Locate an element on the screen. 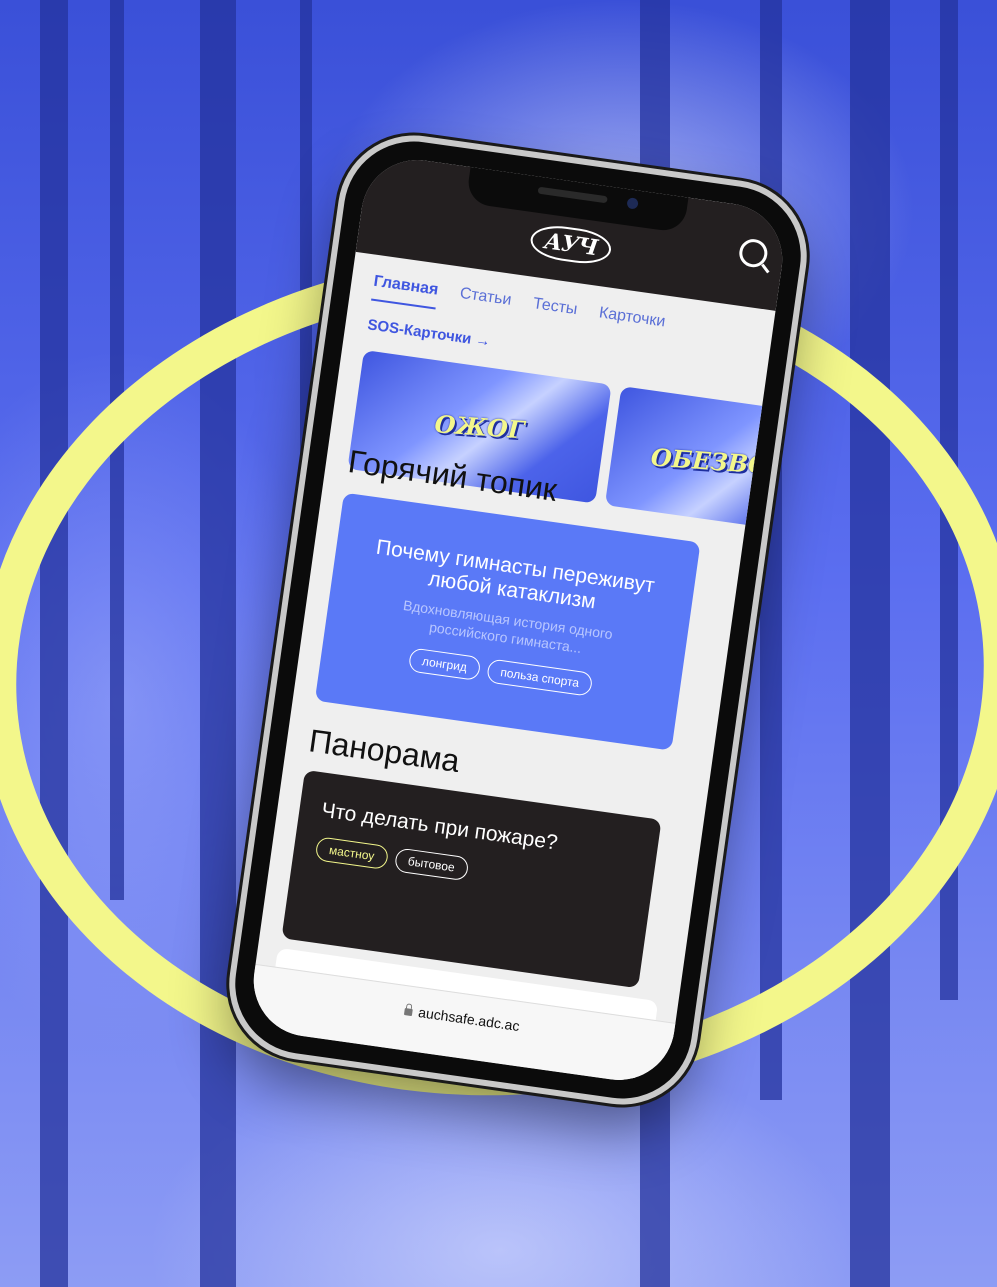 The image size is (997, 1287). lock-icon is located at coordinates (408, 1011).